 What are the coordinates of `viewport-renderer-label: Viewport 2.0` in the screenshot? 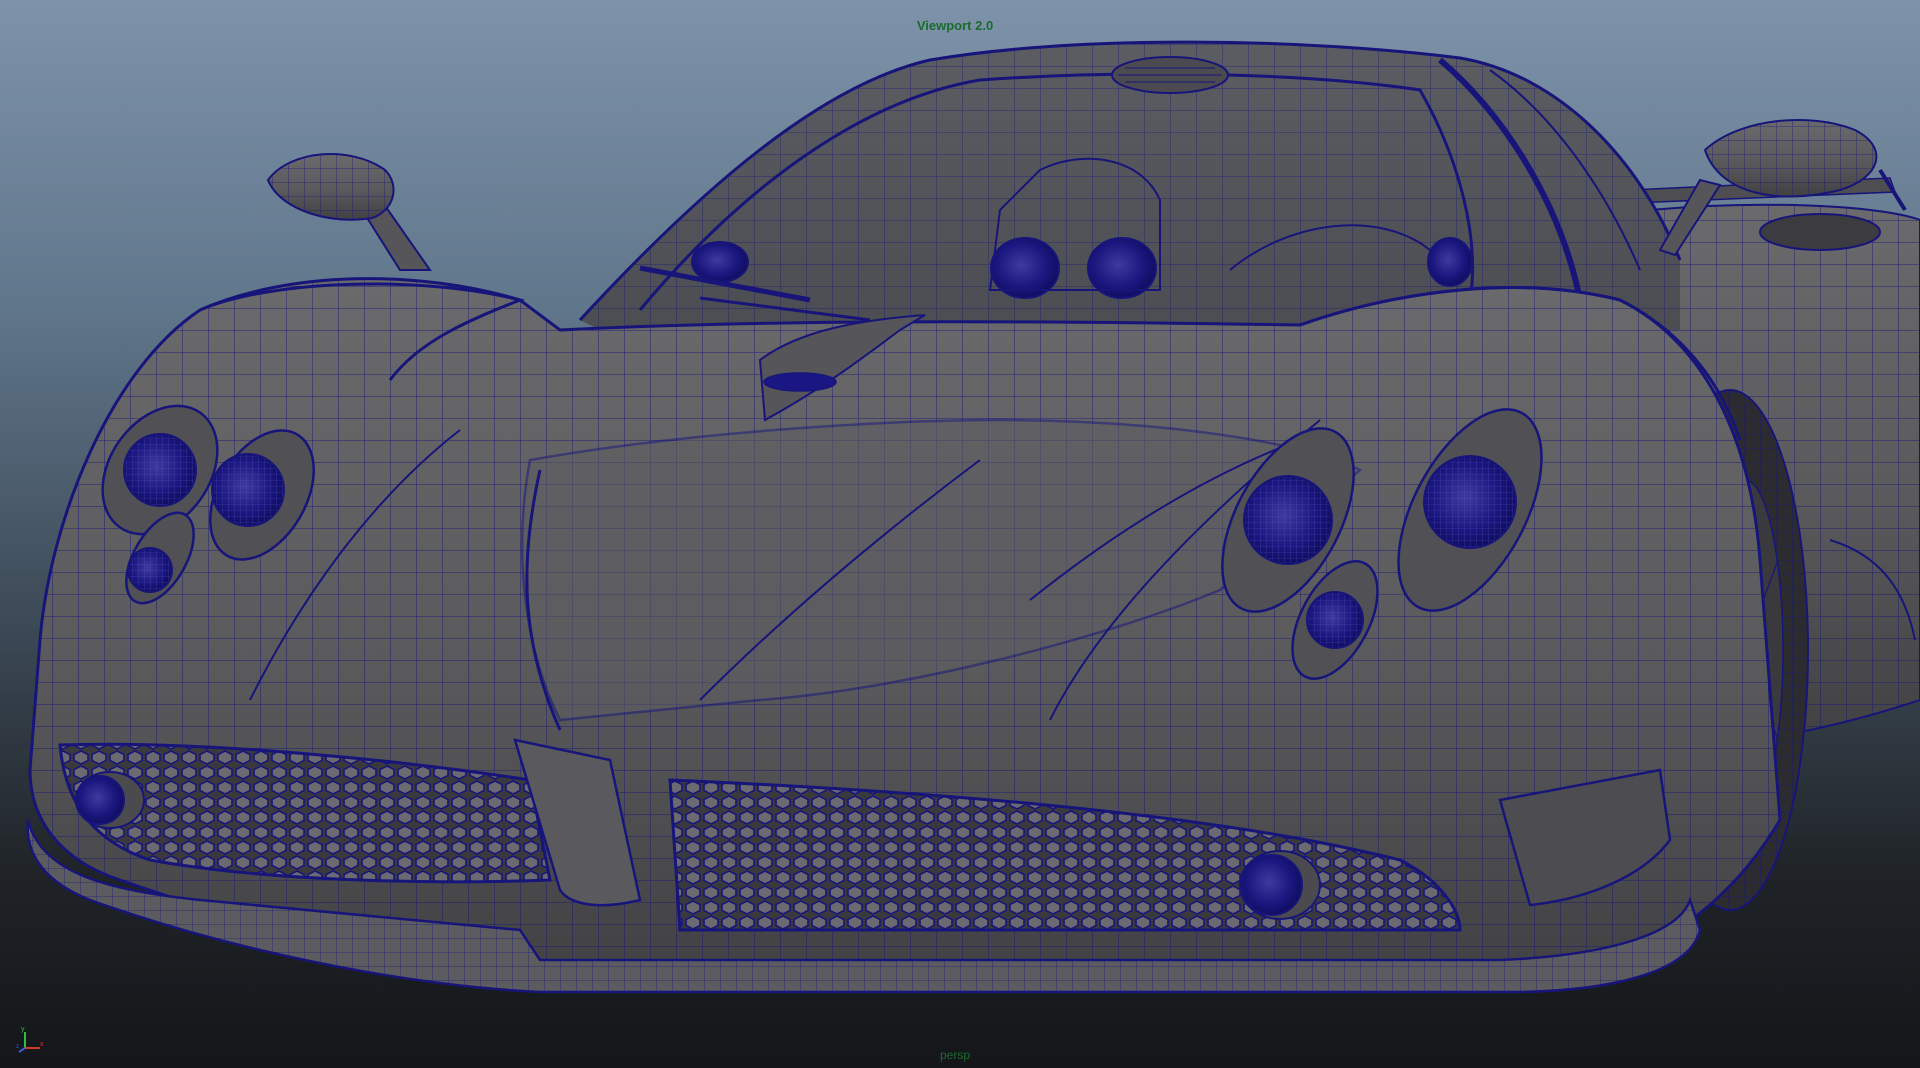 It's located at (955, 25).